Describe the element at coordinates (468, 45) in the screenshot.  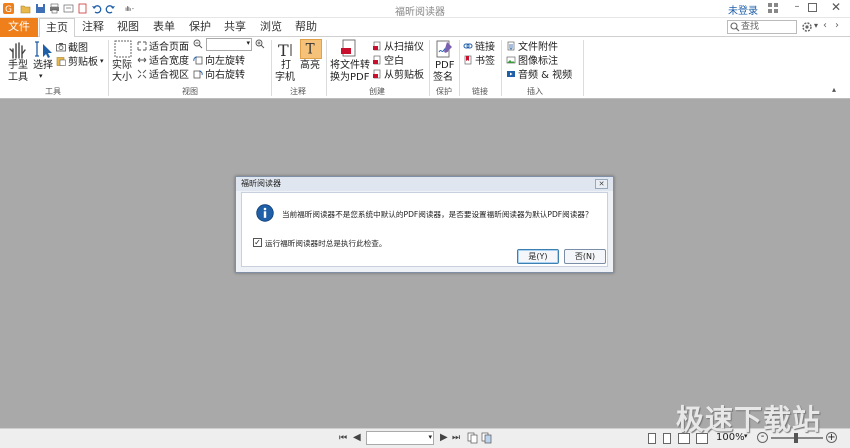
I see `link-icon` at that location.